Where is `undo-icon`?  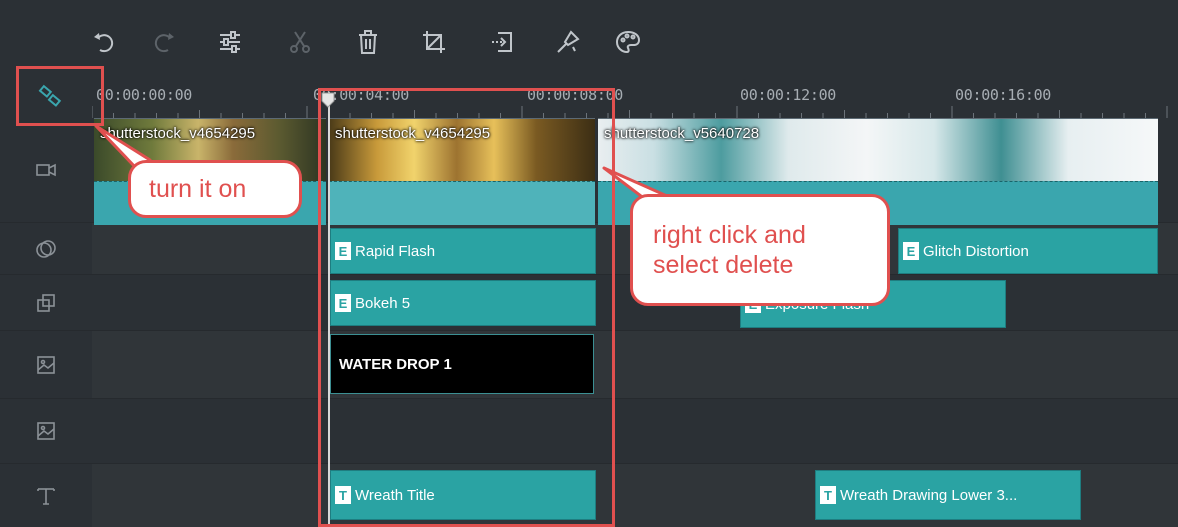 undo-icon is located at coordinates (104, 42).